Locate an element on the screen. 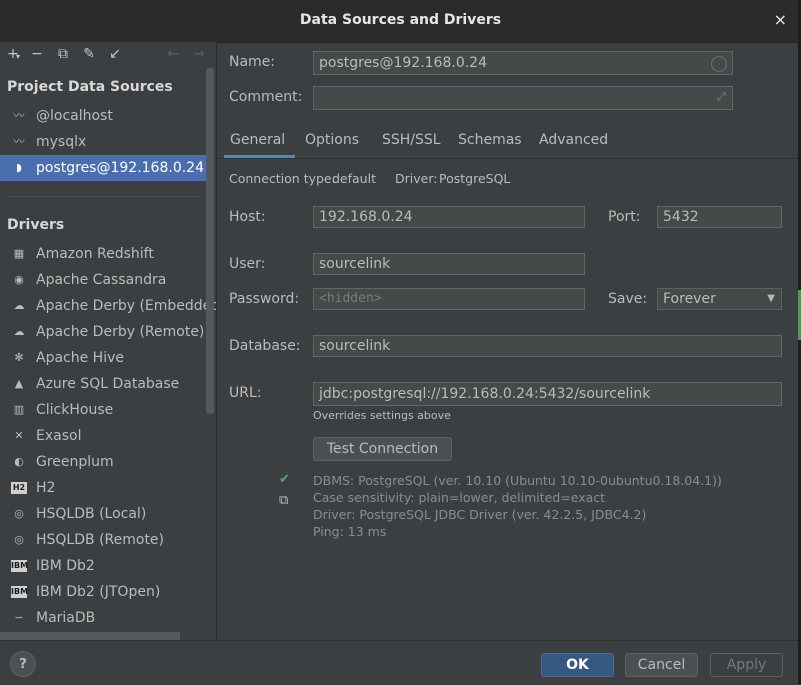  tab-schemas: Schemas is located at coordinates (490, 140).